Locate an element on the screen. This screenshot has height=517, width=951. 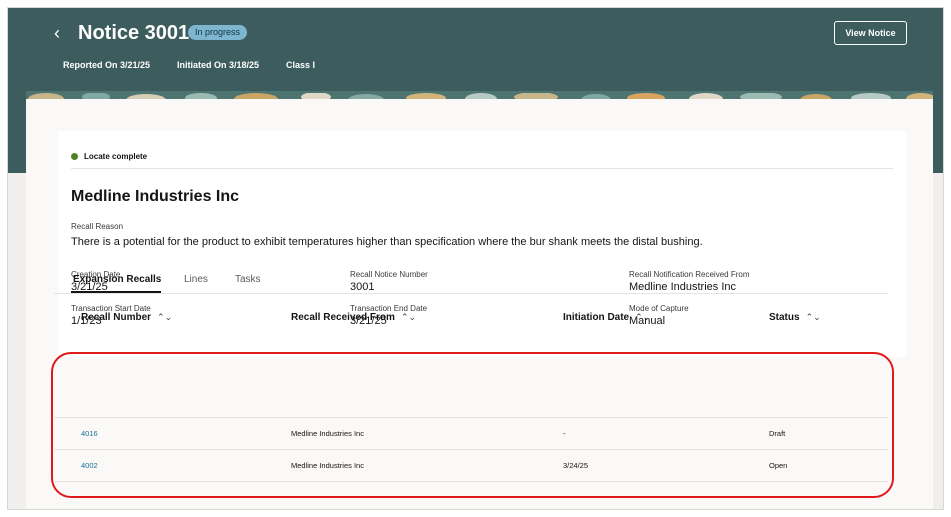
locate-status-text: Locate complete is located at coordinates (116, 156).